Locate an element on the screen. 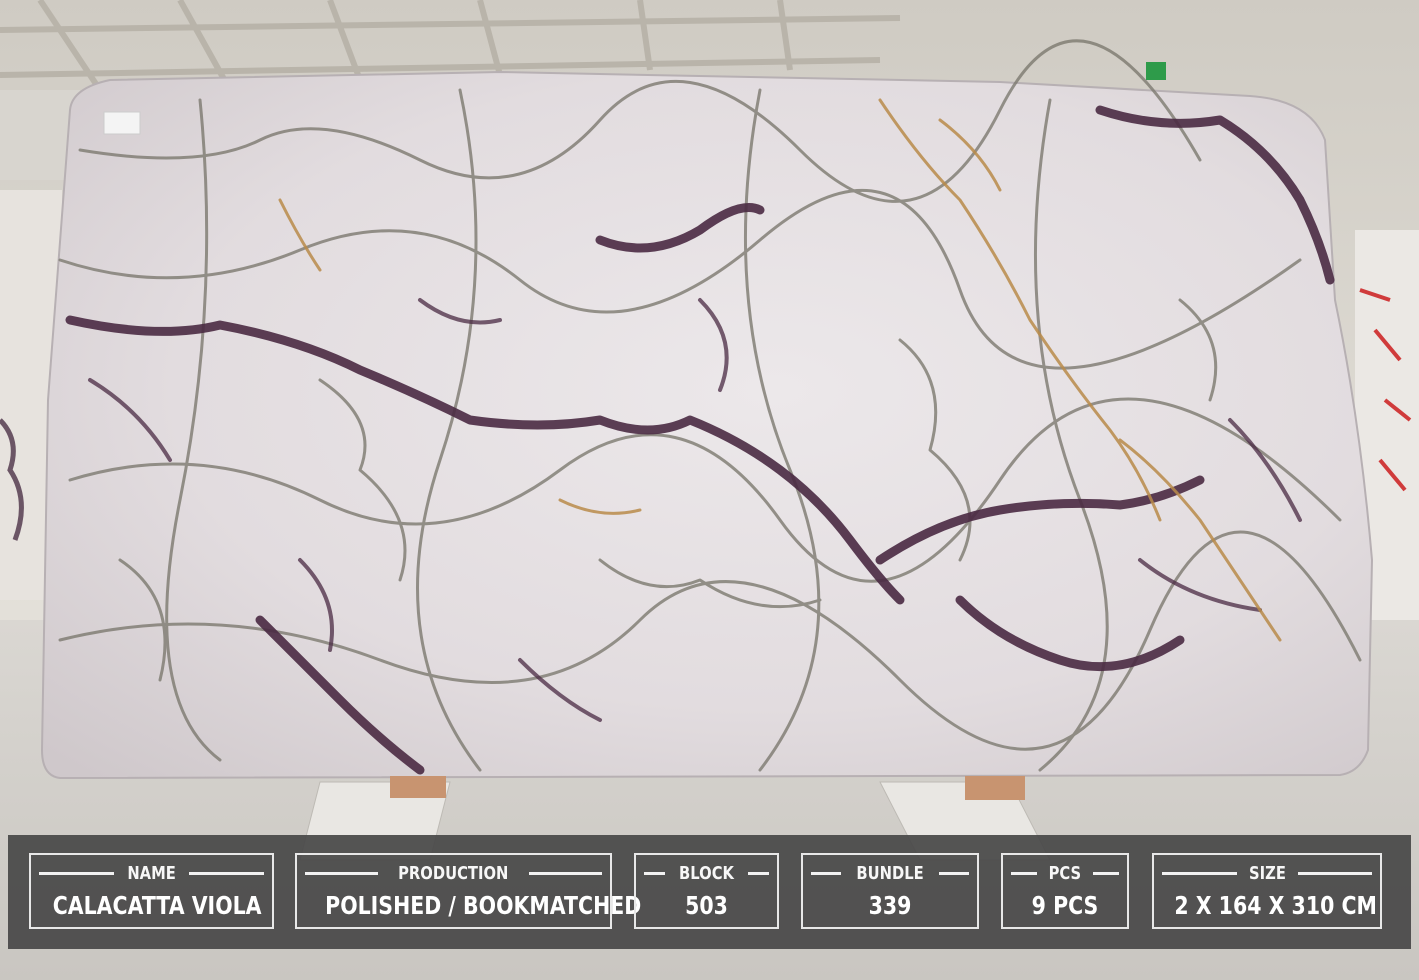 The width and height of the screenshot is (1419, 980). info-pcs-label: PCS is located at coordinates (1065, 873).